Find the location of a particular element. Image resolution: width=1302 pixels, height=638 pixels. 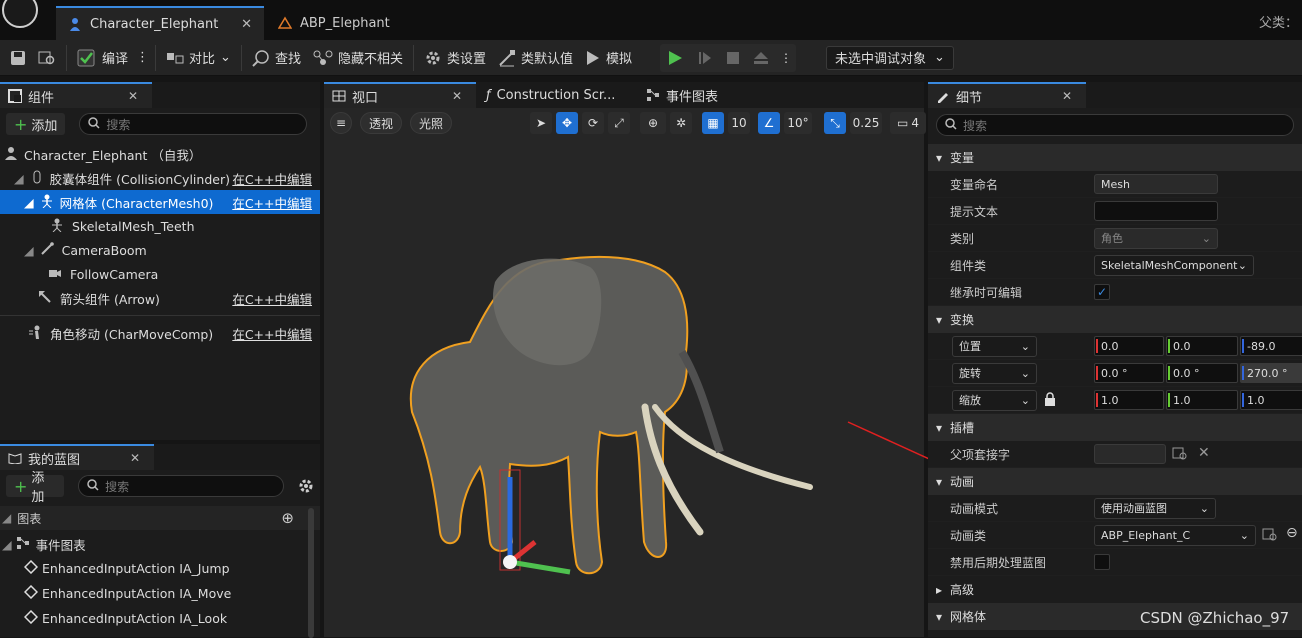

class-settings-button: 类设置 is located at coordinates (455, 58).